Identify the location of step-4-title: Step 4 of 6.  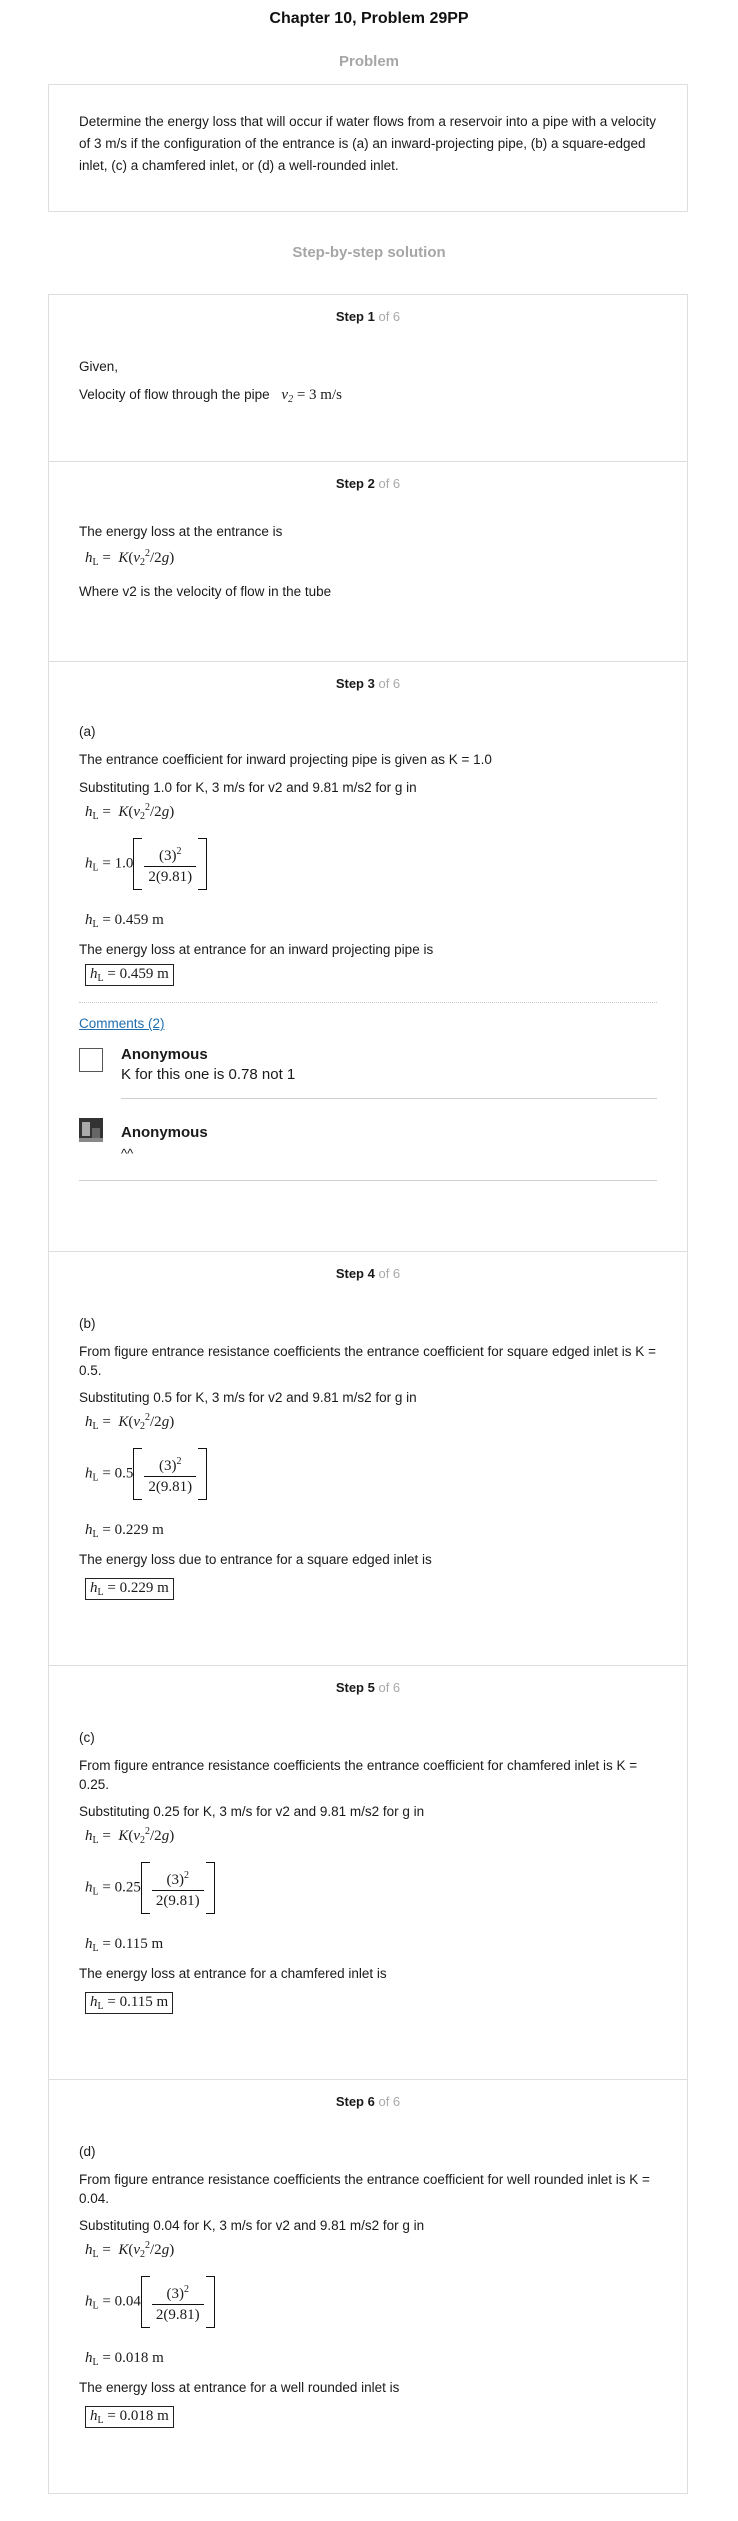
(368, 1276).